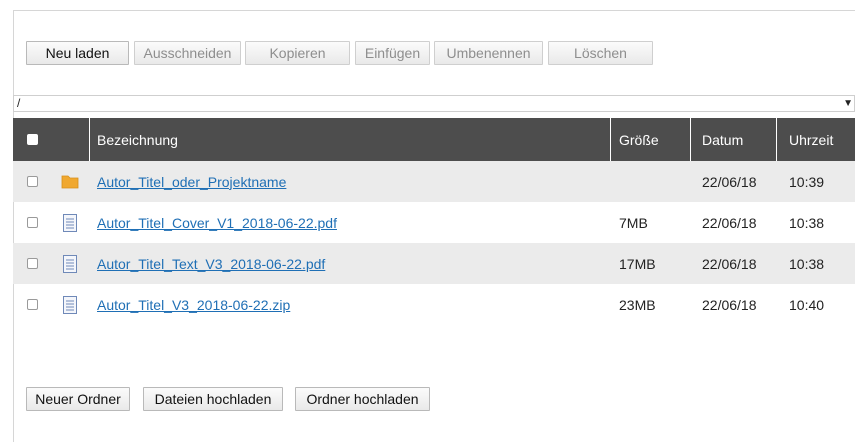 The height and width of the screenshot is (442, 855). I want to click on dropdown-caret-icon: ▼, so click(848, 103).